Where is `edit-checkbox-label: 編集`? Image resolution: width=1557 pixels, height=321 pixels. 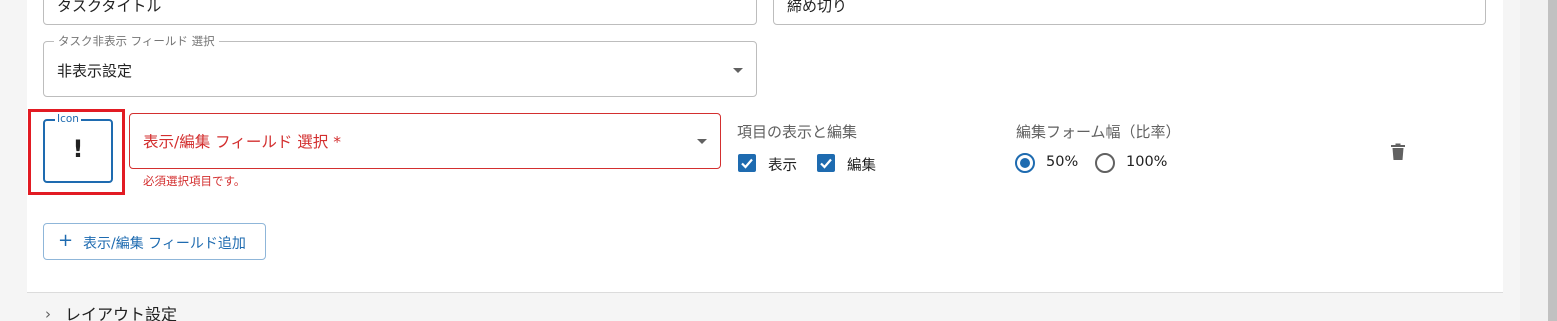
edit-checkbox-label: 編集 is located at coordinates (861, 166).